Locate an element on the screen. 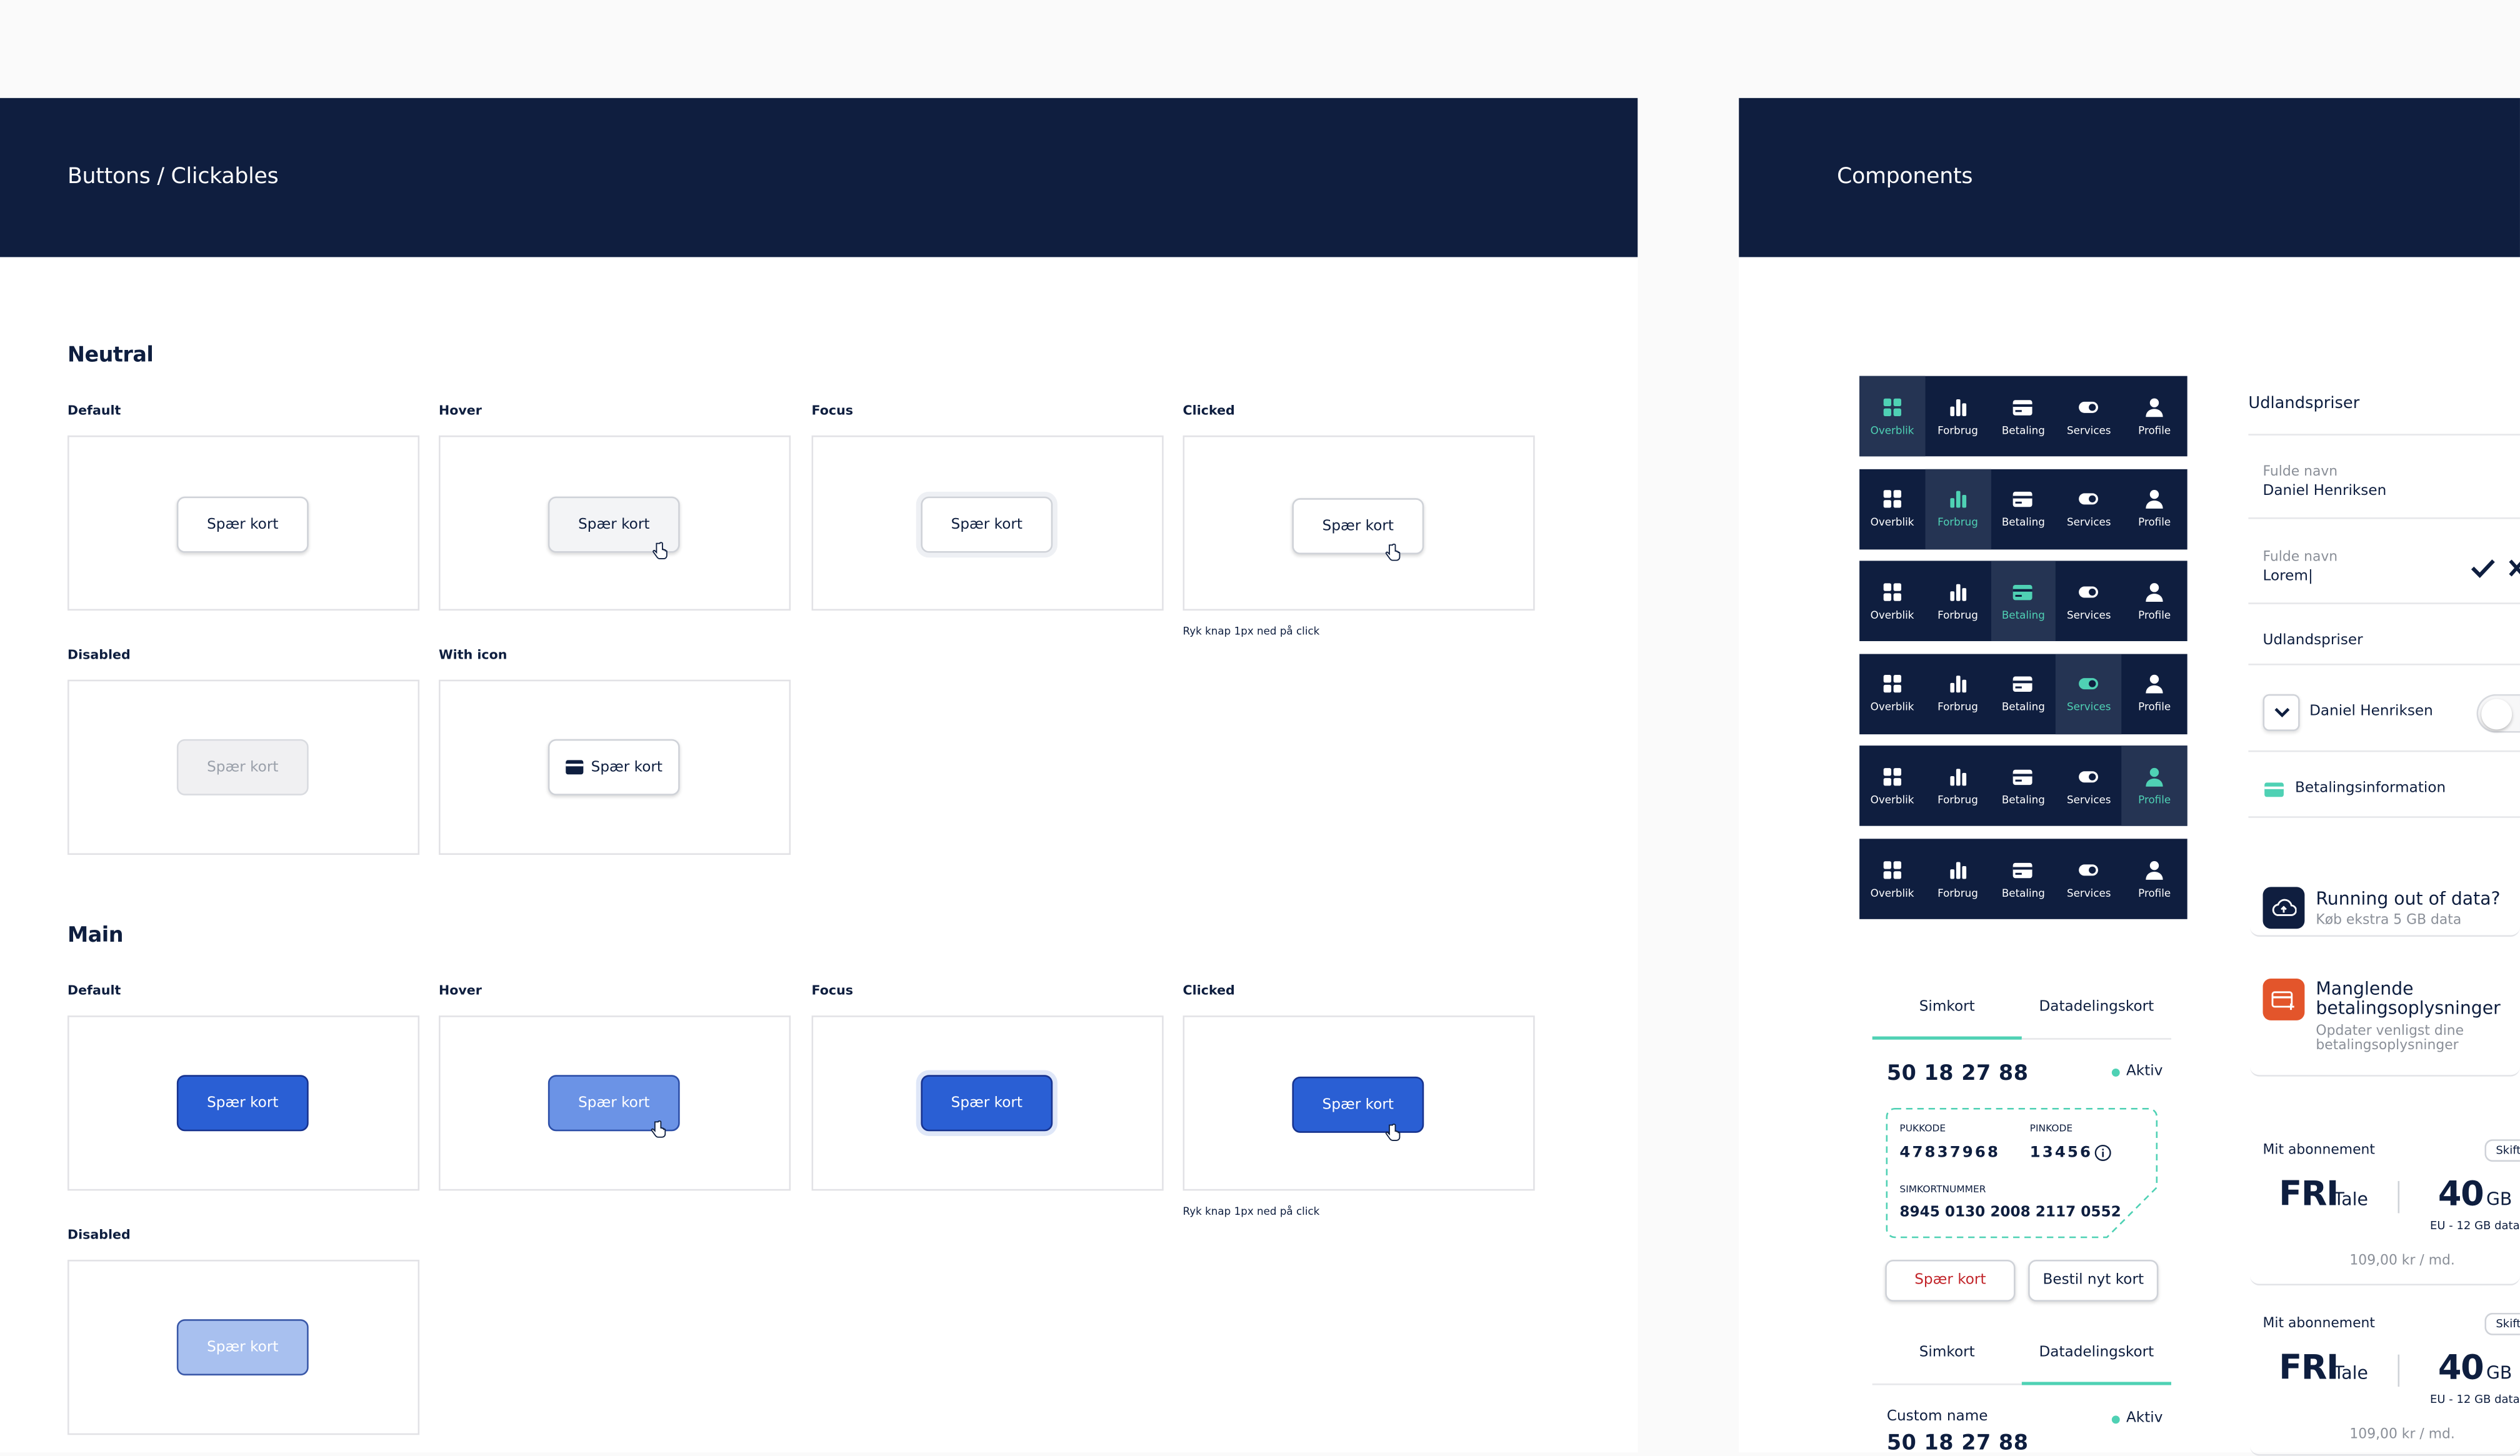  neutral-disabled-label: Disabled is located at coordinates (99, 655).